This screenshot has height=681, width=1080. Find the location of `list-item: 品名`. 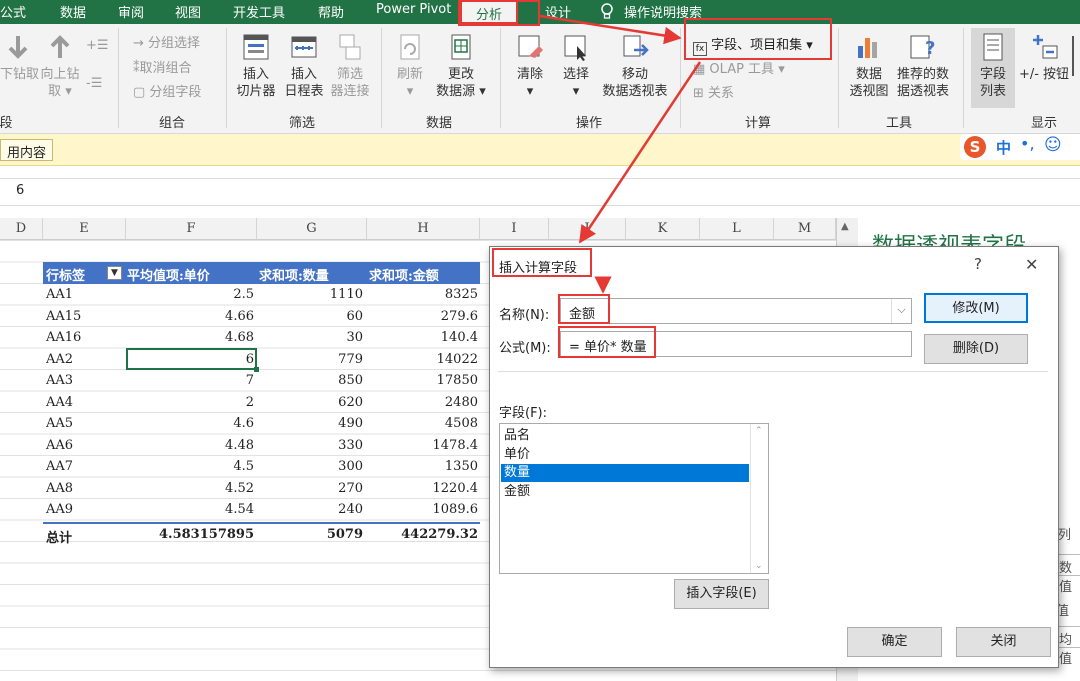

list-item: 品名 is located at coordinates (625, 436).